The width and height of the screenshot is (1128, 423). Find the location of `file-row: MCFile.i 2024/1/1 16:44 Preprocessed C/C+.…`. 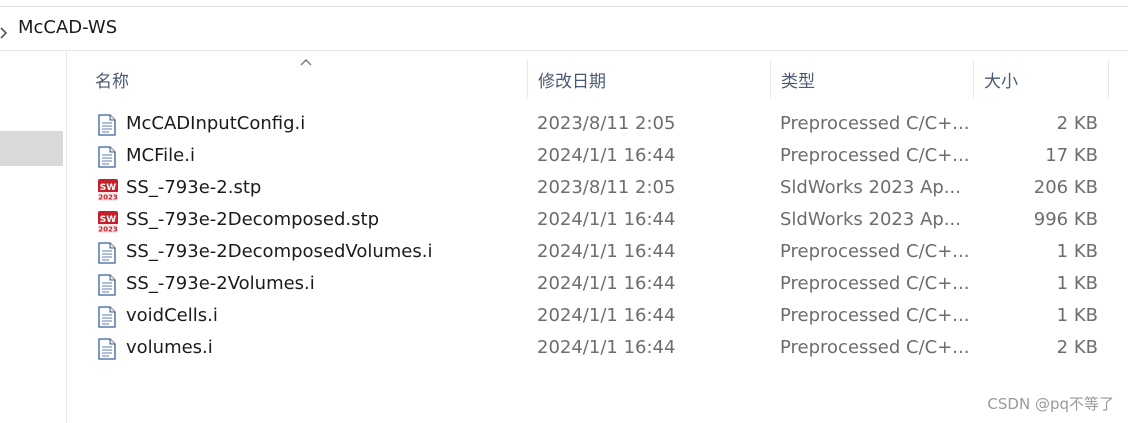

file-row: MCFile.i 2024/1/1 16:44 Preprocessed C/C+.… is located at coordinates (595, 156).